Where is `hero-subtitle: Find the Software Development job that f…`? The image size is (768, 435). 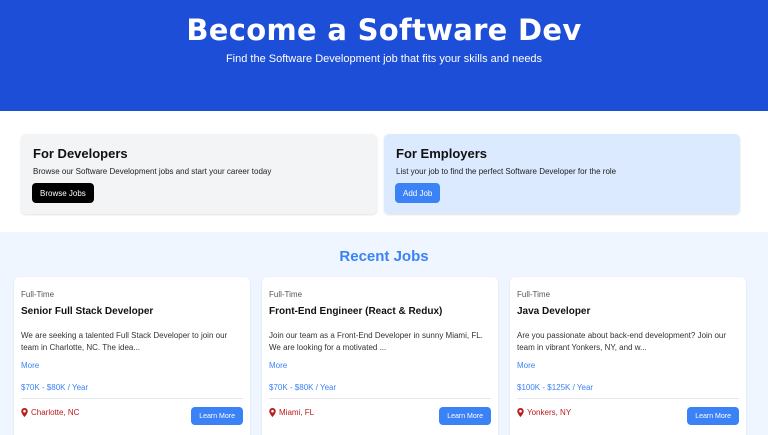 hero-subtitle: Find the Software Development job that f… is located at coordinates (384, 59).